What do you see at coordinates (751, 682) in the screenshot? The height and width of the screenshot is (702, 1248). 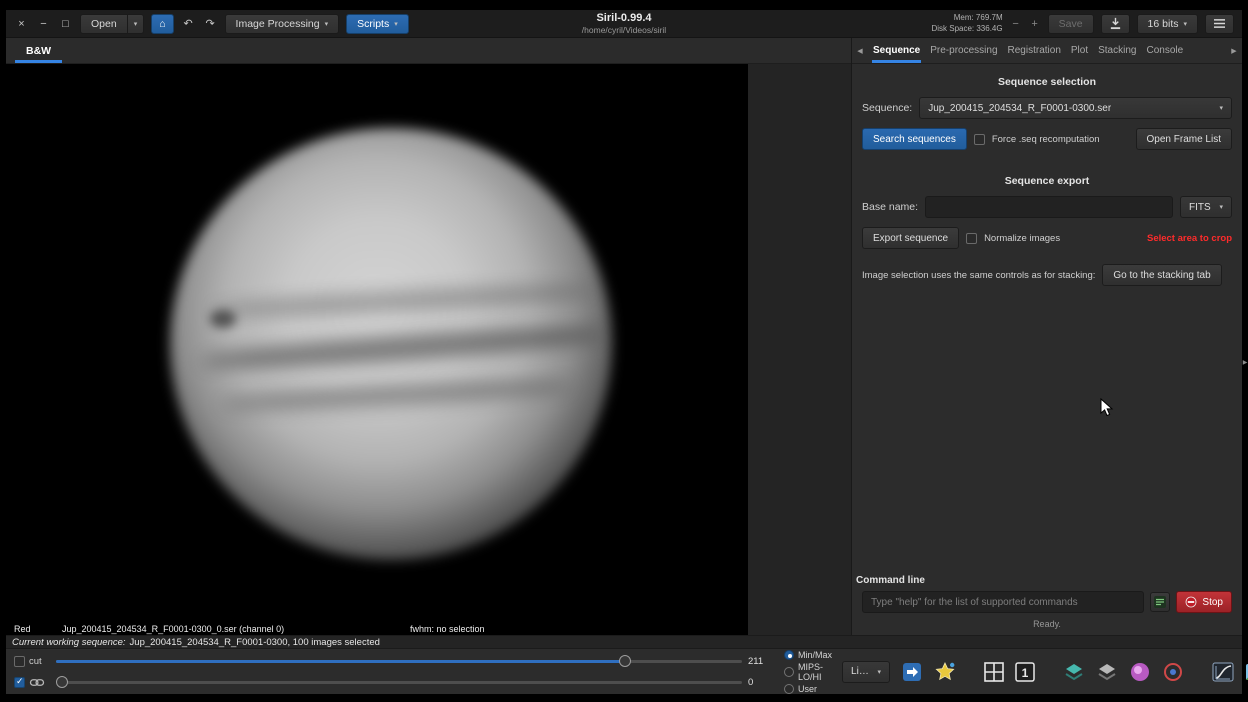 I see `low-level-value: 0` at bounding box center [751, 682].